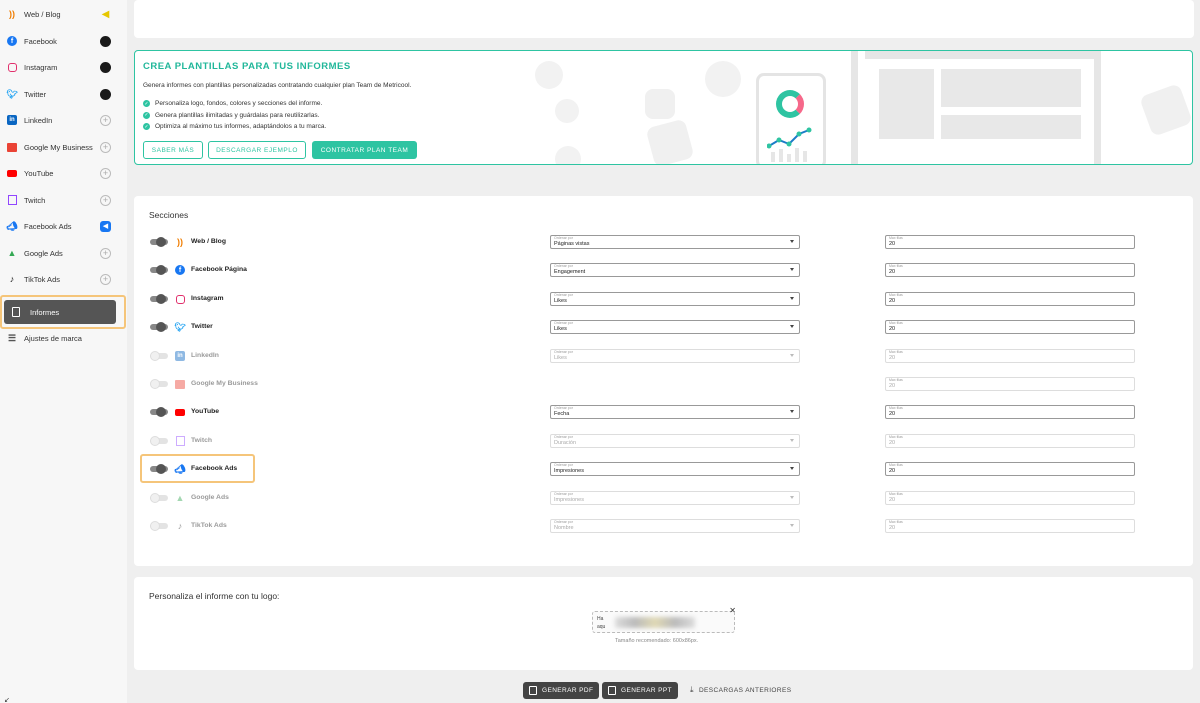 The image size is (1200, 703). What do you see at coordinates (53, 338) in the screenshot?
I see `sidebar-item-label: Ajustes de marca` at bounding box center [53, 338].